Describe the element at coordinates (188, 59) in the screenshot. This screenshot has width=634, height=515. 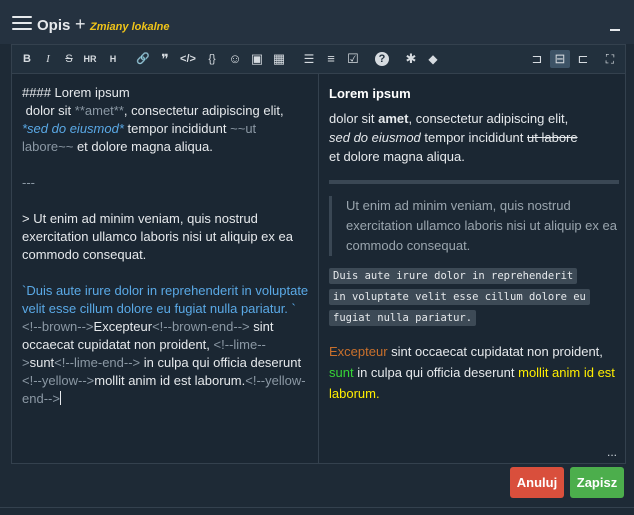
I see `code-icon: </>` at that location.